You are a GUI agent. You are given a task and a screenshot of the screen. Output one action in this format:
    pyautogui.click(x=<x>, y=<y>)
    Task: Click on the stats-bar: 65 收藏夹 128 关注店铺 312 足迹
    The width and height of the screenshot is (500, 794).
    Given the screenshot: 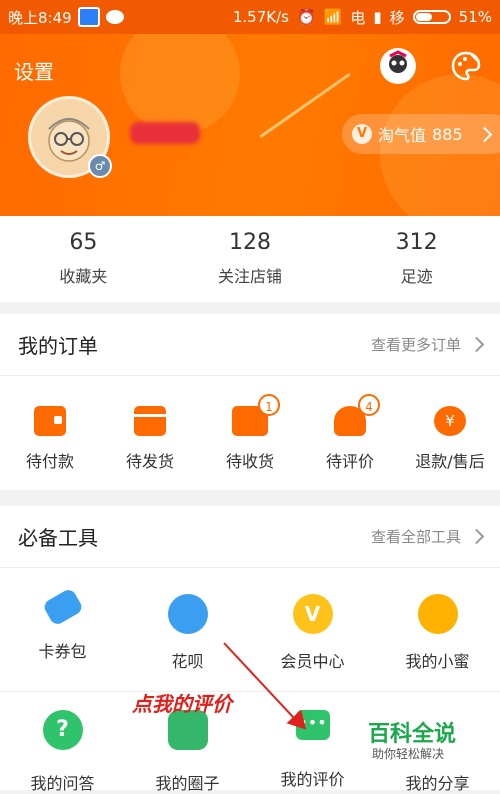 What is the action you would take?
    pyautogui.click(x=250, y=259)
    